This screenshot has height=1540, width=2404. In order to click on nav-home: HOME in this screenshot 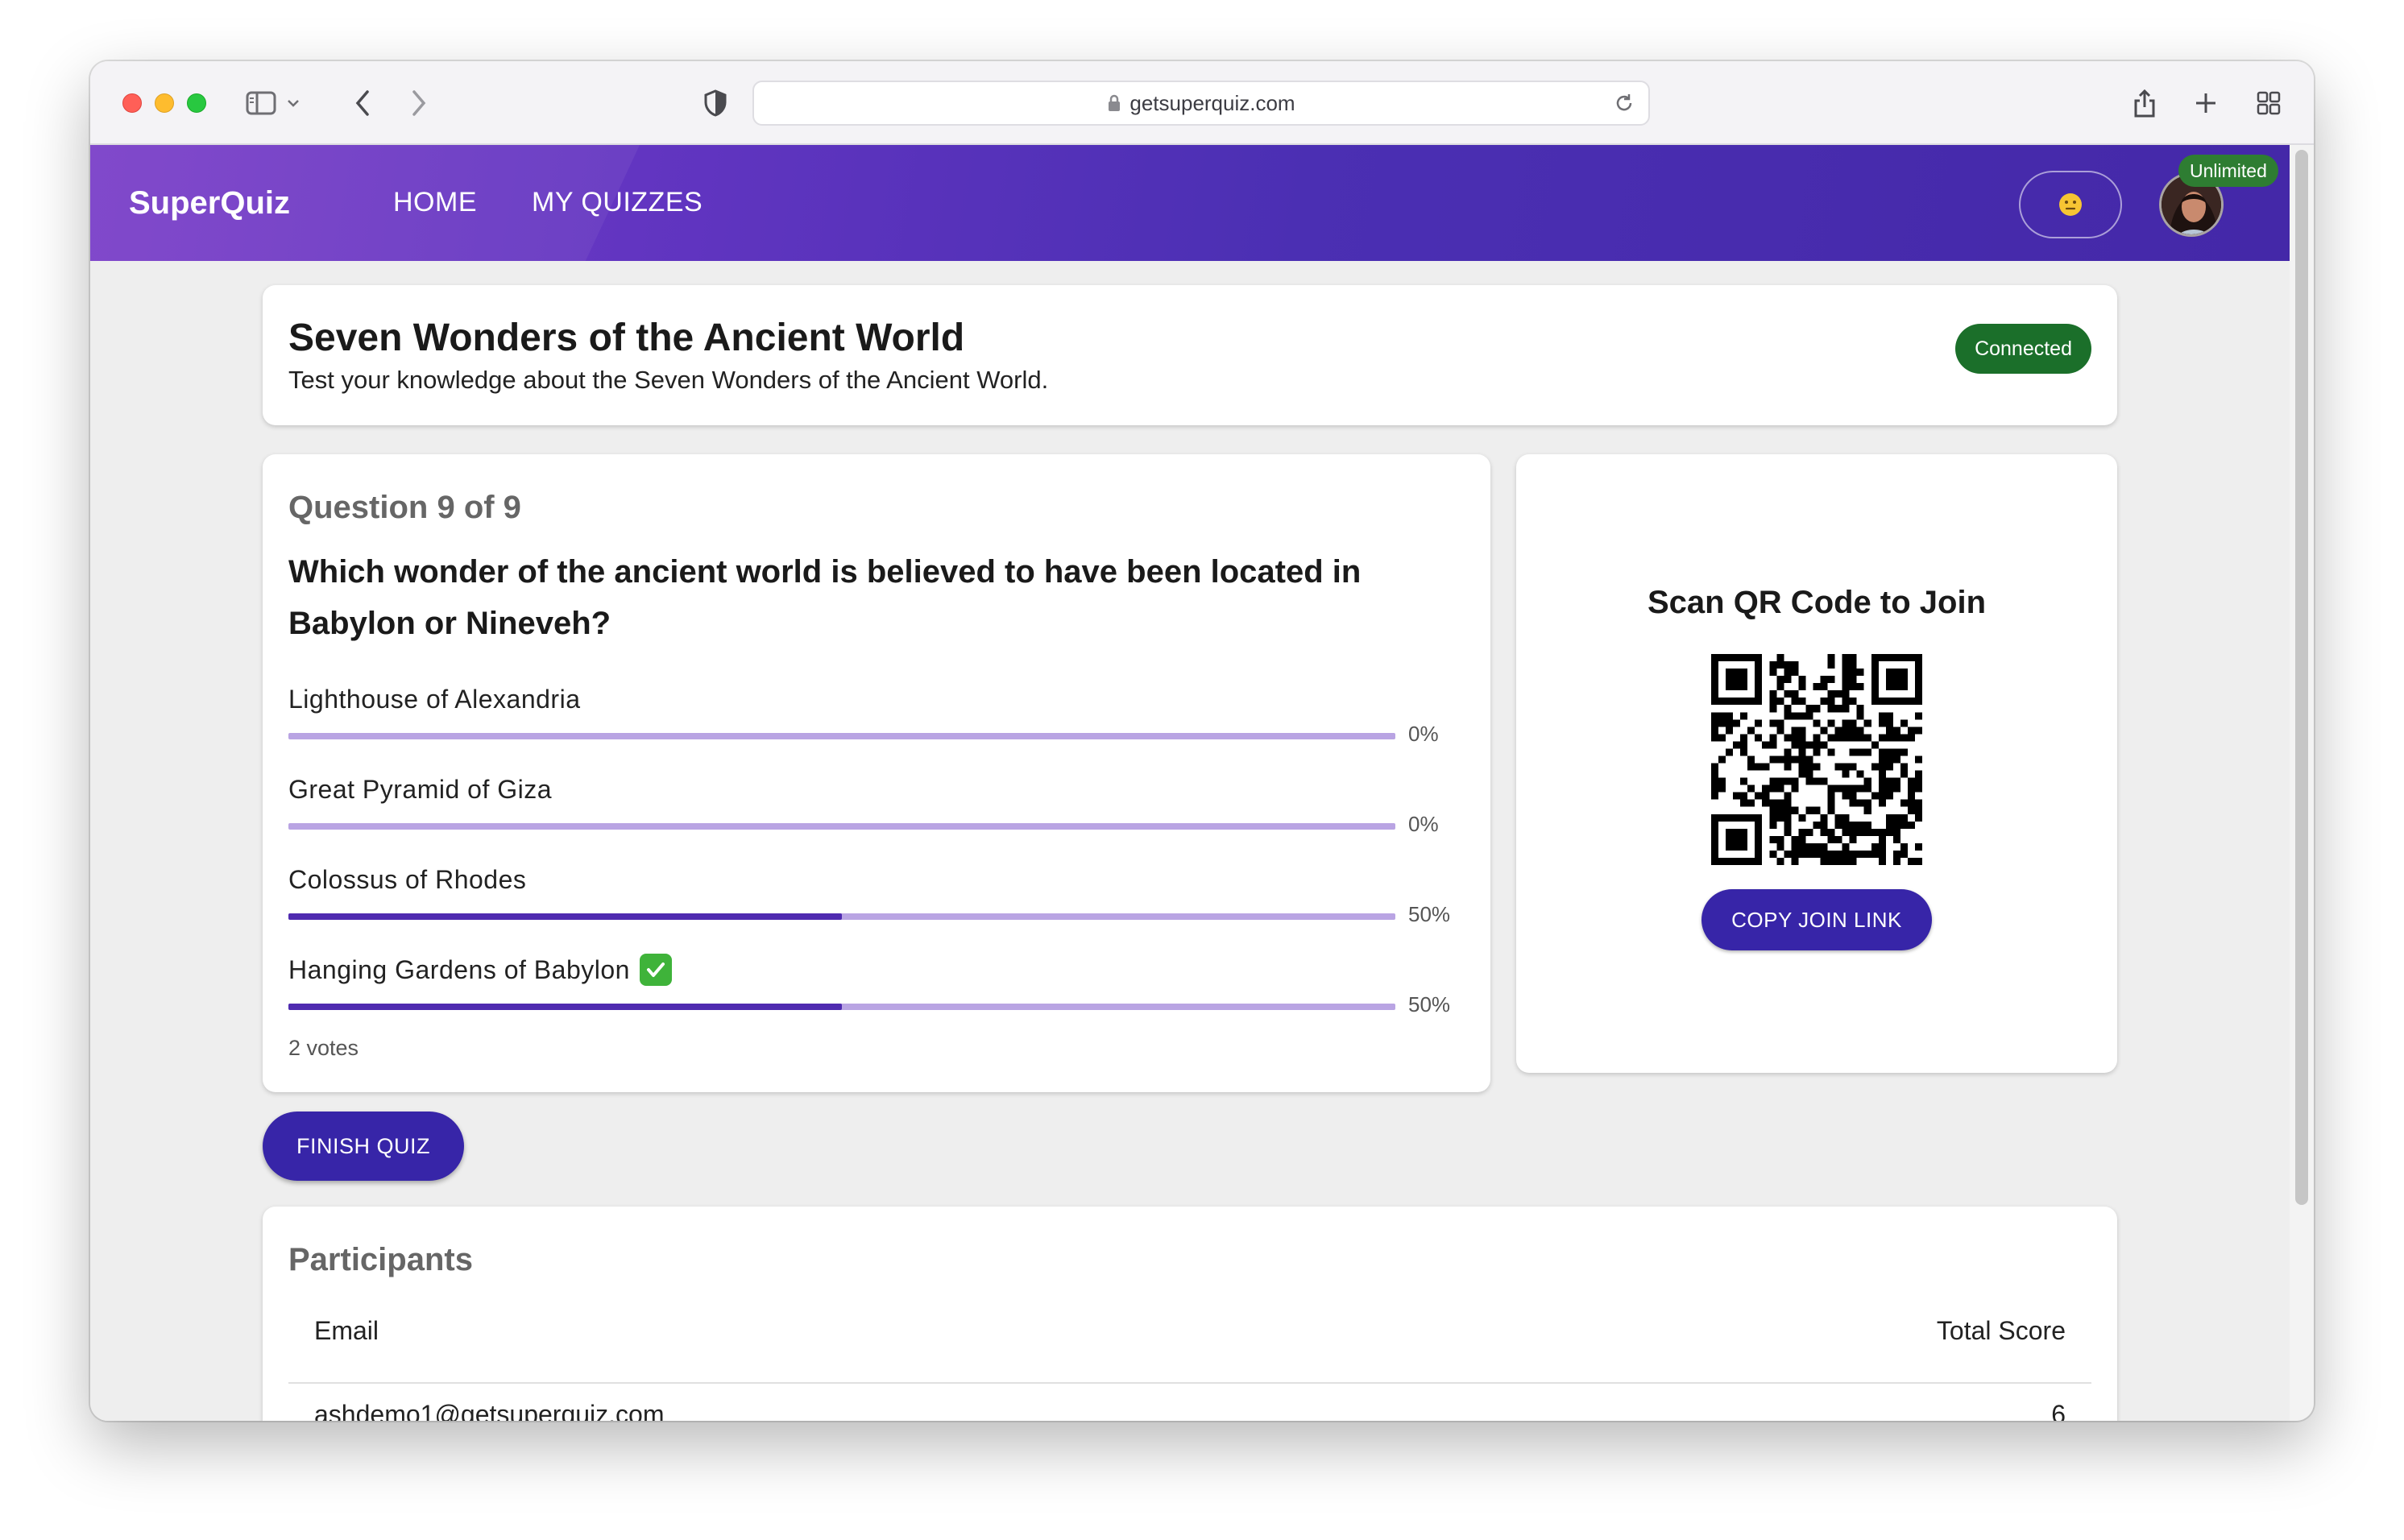, I will do `click(435, 202)`.